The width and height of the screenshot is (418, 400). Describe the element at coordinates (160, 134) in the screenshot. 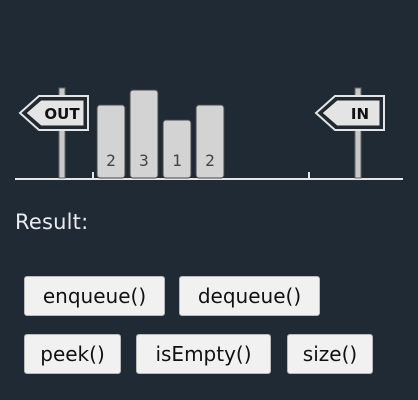

I see `queue-items: 2 3 1 2` at that location.